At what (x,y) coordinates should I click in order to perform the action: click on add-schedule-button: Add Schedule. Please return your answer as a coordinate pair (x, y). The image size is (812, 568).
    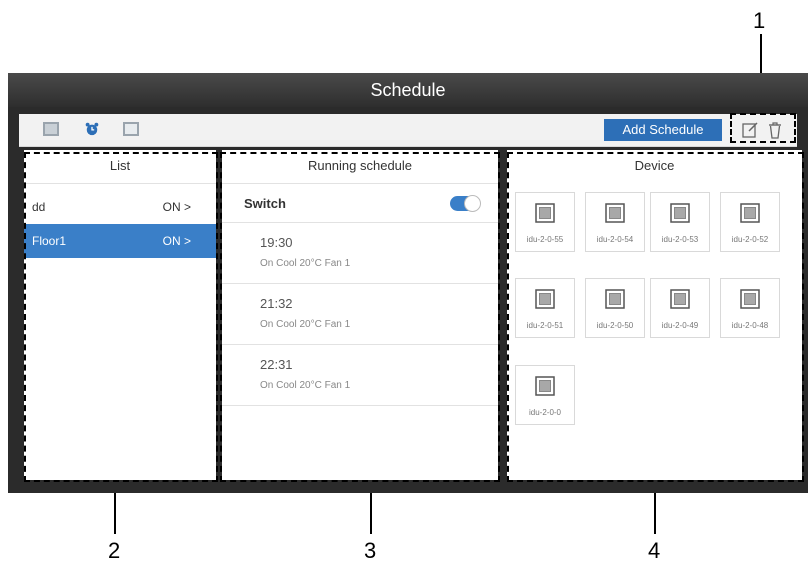
    Looking at the image, I should click on (663, 130).